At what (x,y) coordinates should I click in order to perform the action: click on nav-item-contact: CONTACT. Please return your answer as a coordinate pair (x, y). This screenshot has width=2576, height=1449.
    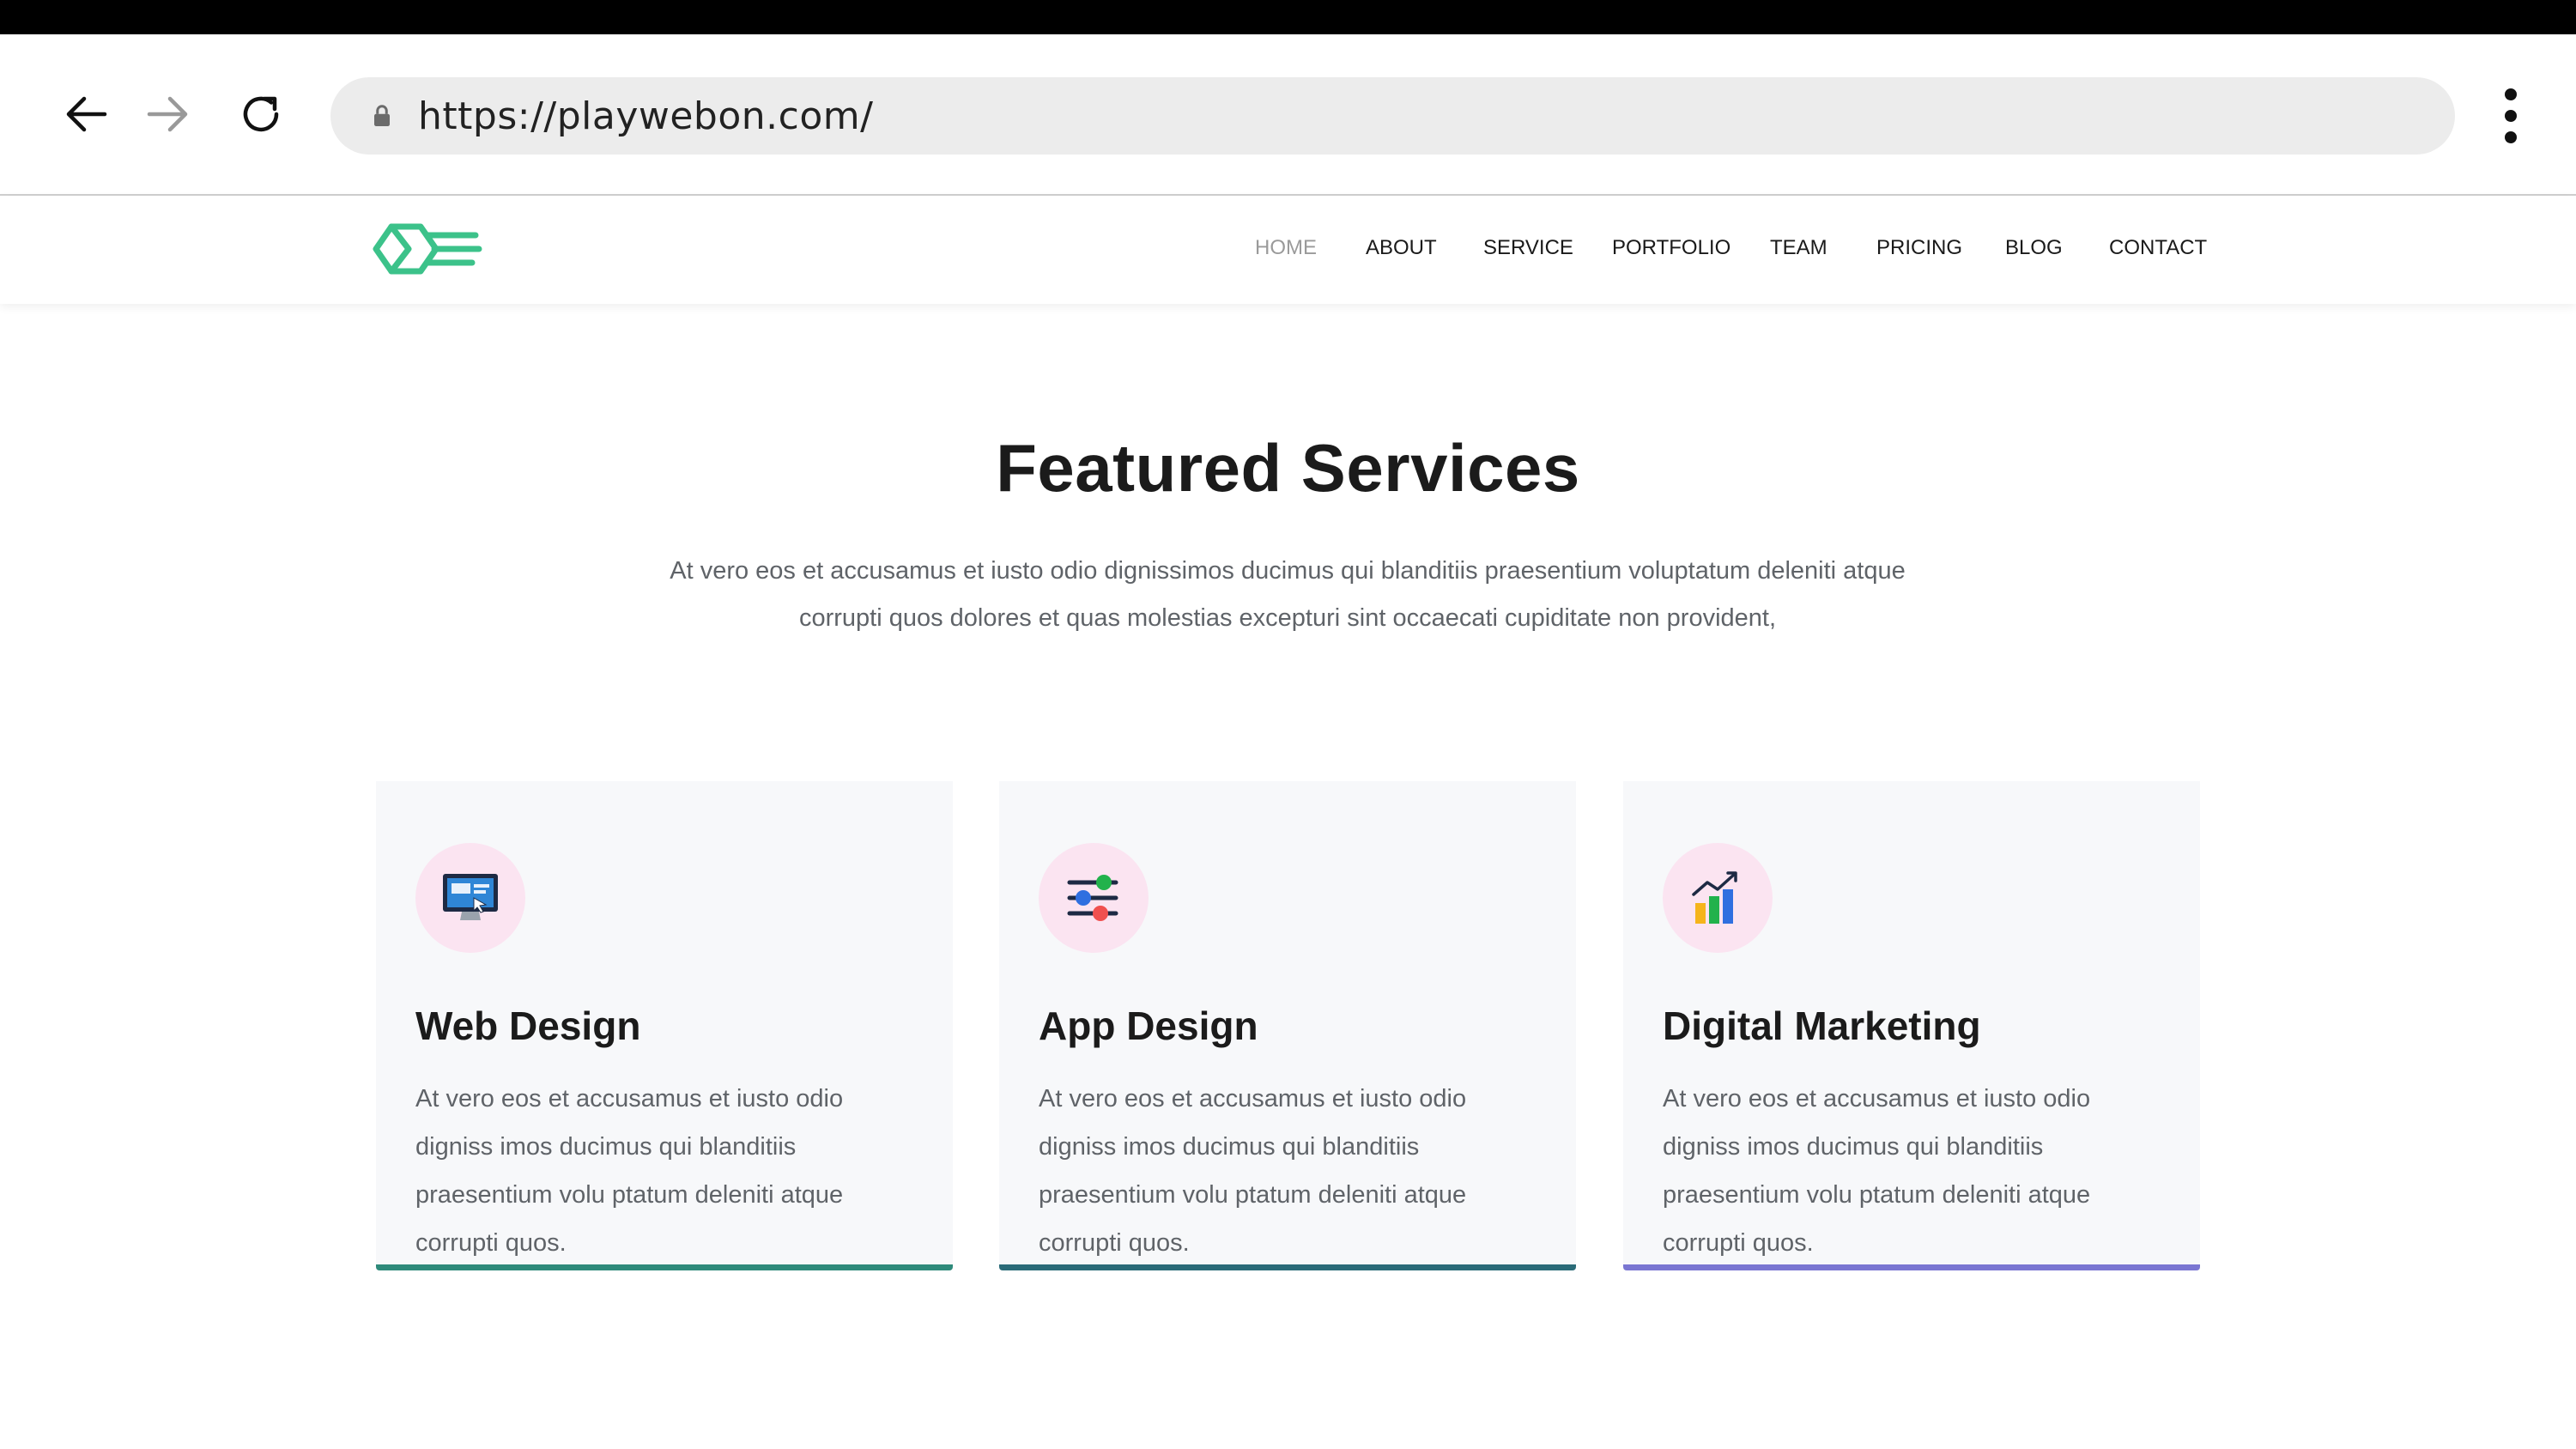
    Looking at the image, I should click on (2158, 248).